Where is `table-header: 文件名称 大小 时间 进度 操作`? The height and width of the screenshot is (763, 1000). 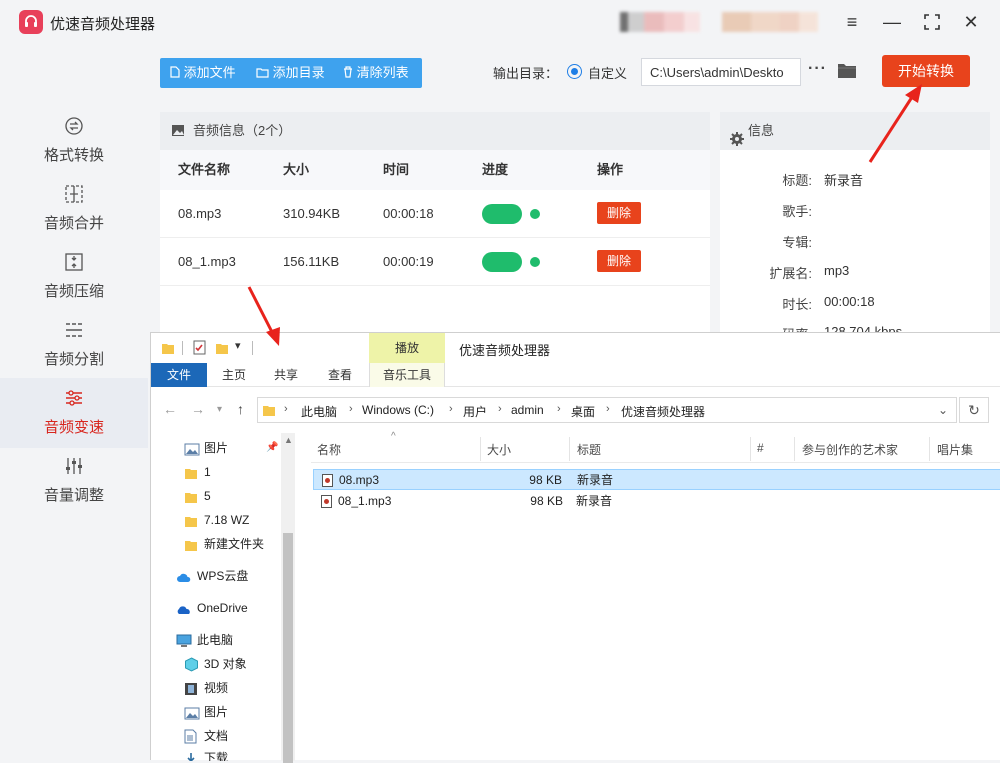 table-header: 文件名称 大小 时间 进度 操作 is located at coordinates (435, 170).